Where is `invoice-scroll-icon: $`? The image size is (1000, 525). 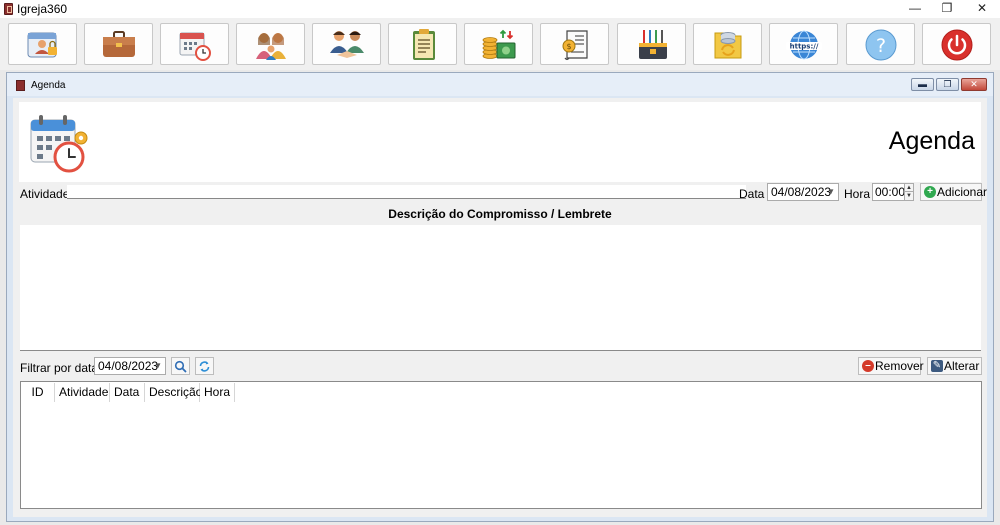
invoice-scroll-icon: $ is located at coordinates (575, 45).